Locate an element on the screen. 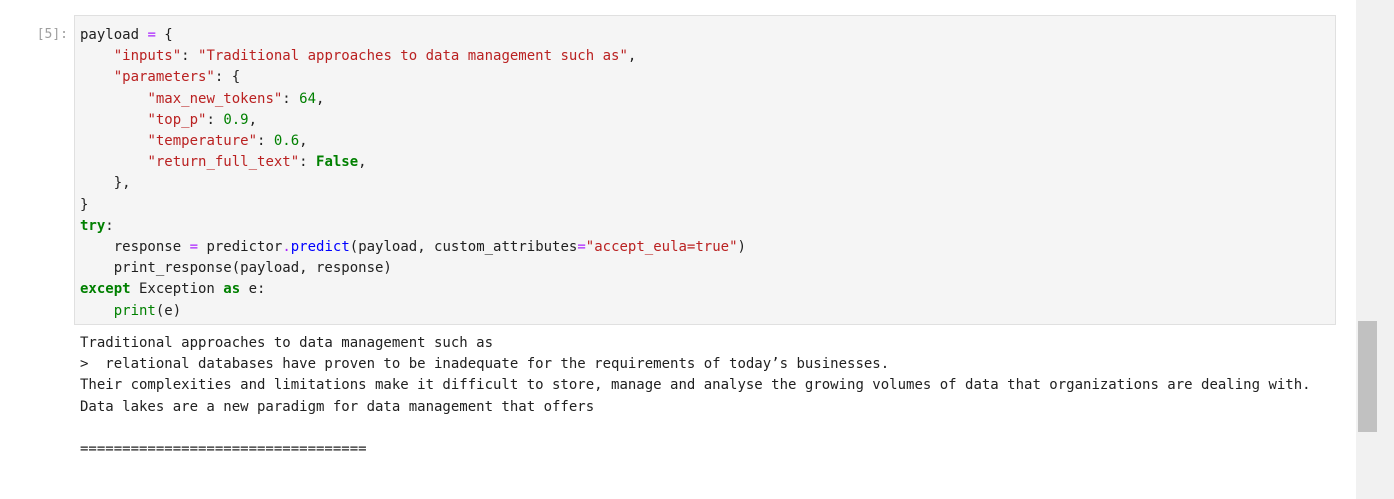  code-token: "temperature" is located at coordinates (202, 141).